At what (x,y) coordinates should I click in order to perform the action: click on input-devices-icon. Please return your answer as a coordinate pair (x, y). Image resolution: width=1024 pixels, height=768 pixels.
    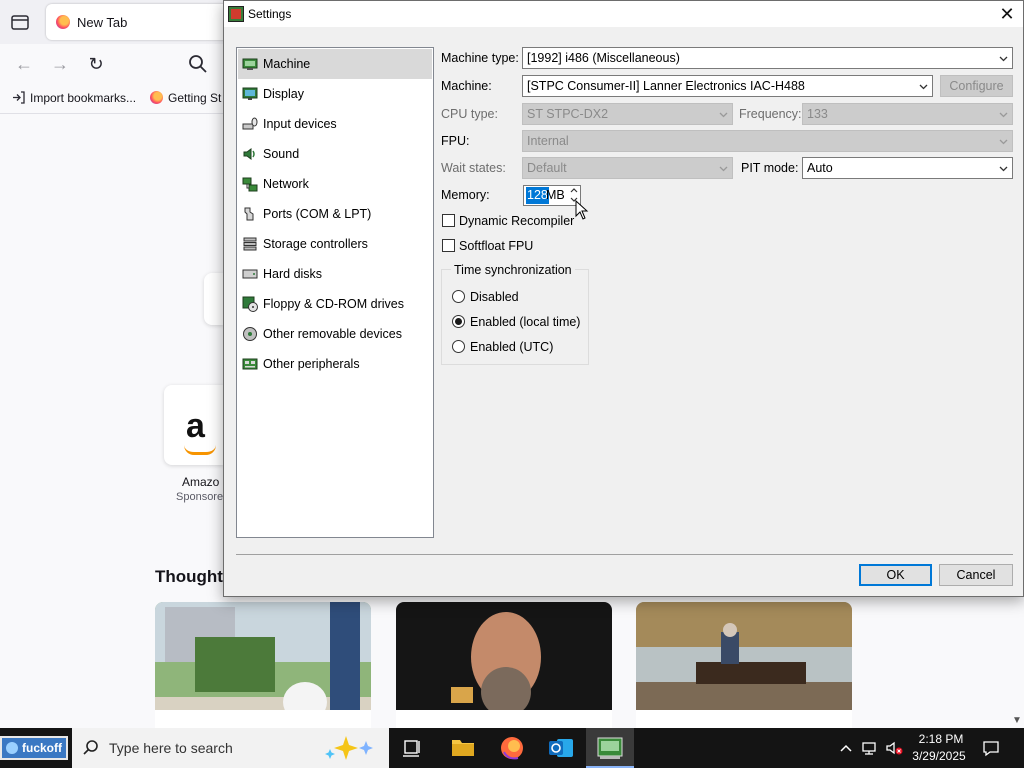
    Looking at the image, I should click on (250, 123).